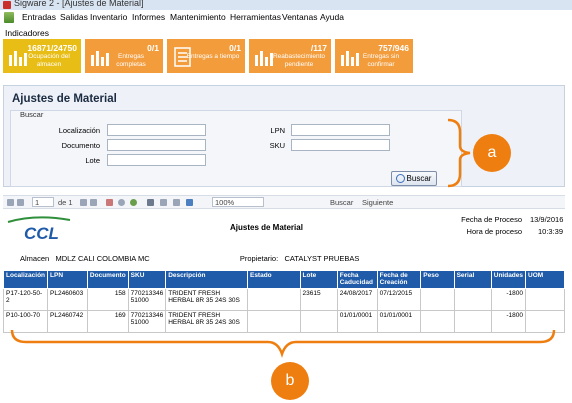 The width and height of the screenshot is (572, 403). I want to click on kpi-tile-sin-confirmar: 757/946 Entregas sin confirmar, so click(374, 56).